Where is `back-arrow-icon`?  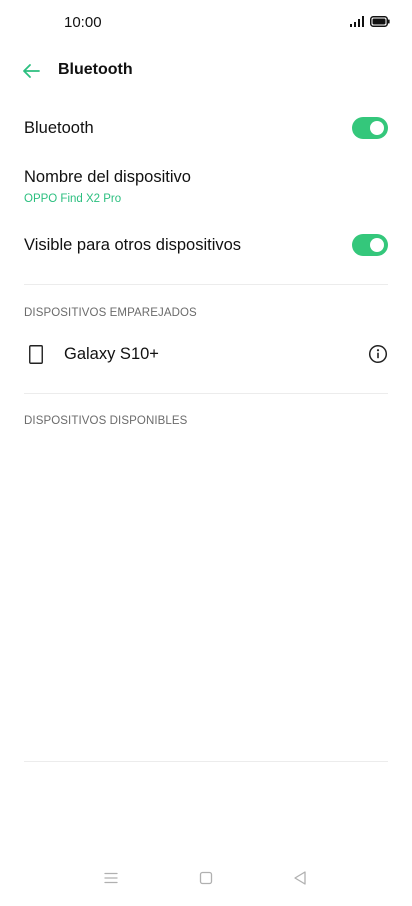 back-arrow-icon is located at coordinates (31, 71).